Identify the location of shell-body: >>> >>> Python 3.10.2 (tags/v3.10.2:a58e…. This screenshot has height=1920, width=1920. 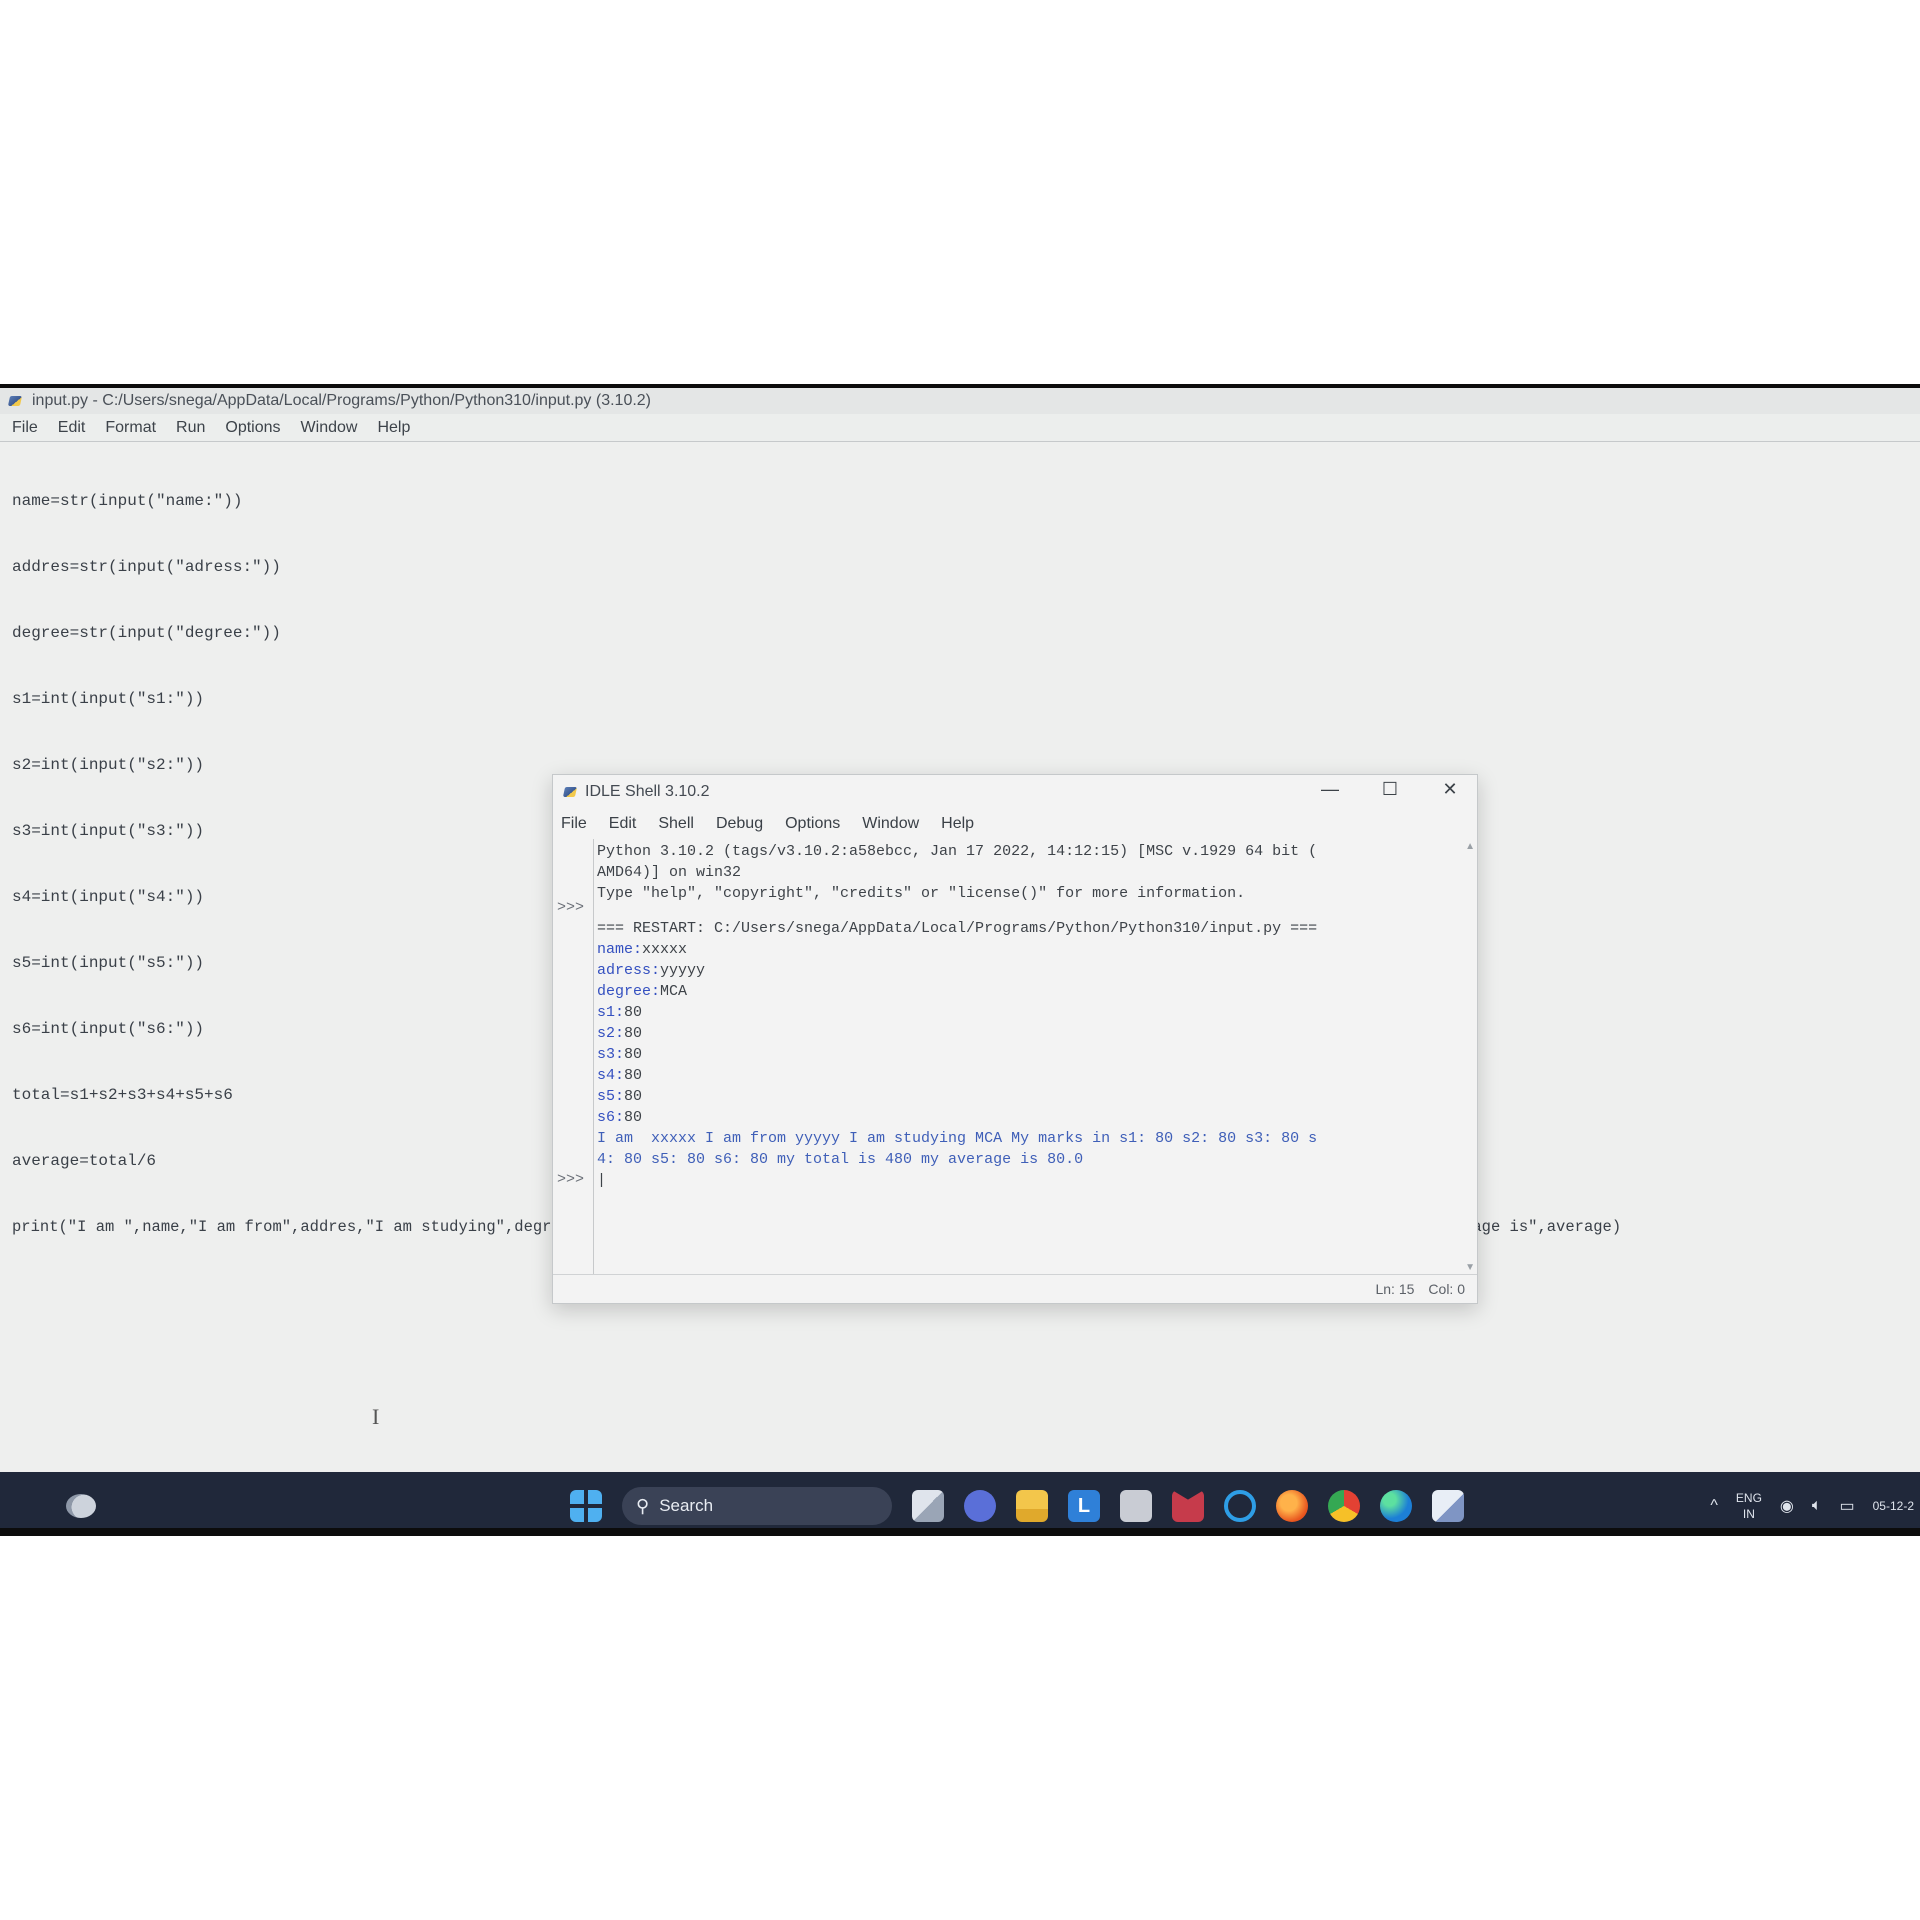
(1015, 1057).